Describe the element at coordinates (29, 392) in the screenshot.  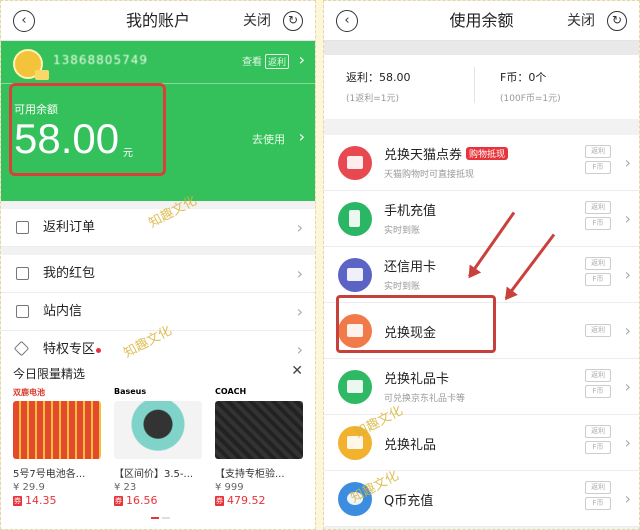
I see `product-brand: 双鹿电池` at that location.